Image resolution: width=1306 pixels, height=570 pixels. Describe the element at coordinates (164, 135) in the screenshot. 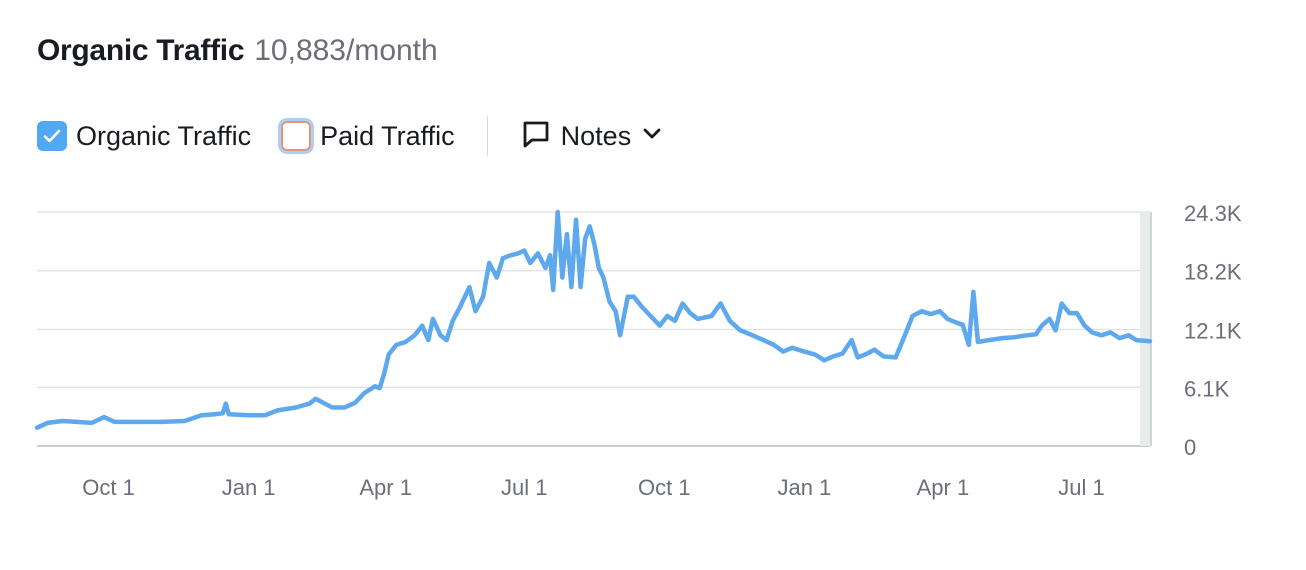

I see `legend-organic-label: Organic Traffic` at that location.